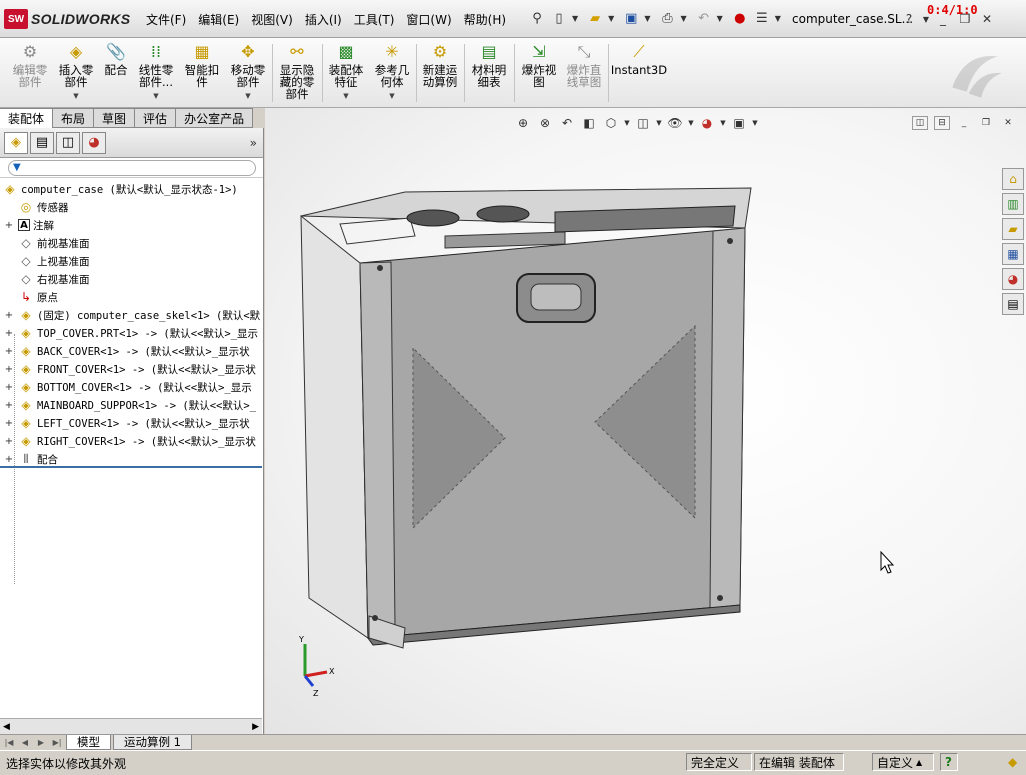  Describe the element at coordinates (919, 762) in the screenshot. I see `units-dropdown-icon: ▲` at that location.